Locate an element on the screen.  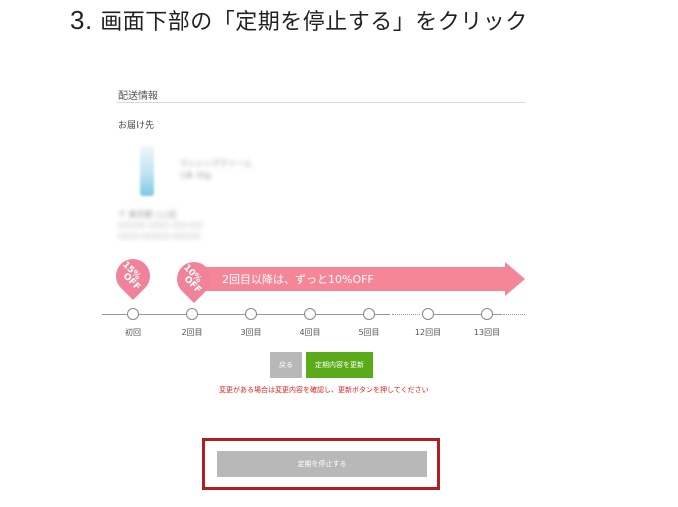
back-button: 戻る is located at coordinates (286, 365).